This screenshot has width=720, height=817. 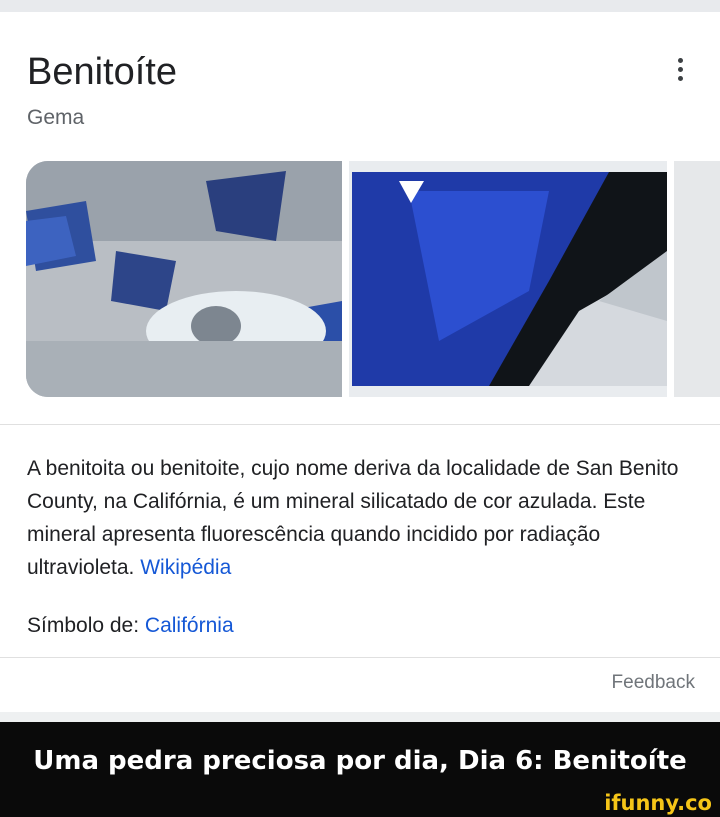 What do you see at coordinates (653, 683) in the screenshot?
I see `feedback-link: Feedback` at bounding box center [653, 683].